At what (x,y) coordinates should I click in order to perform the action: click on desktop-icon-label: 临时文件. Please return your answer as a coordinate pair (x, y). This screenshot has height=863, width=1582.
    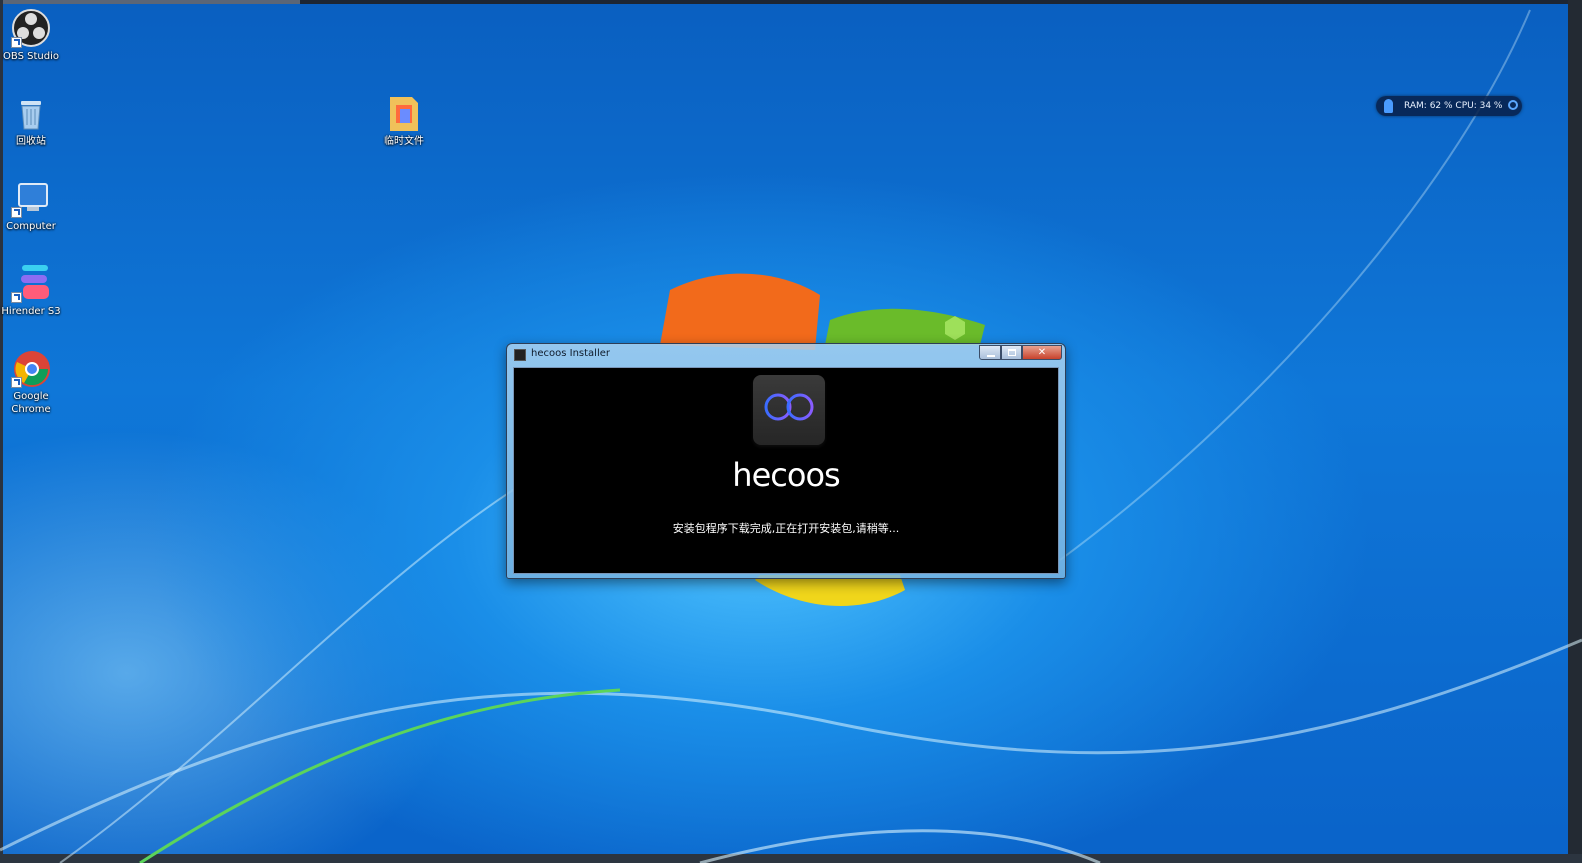
    Looking at the image, I should click on (404, 141).